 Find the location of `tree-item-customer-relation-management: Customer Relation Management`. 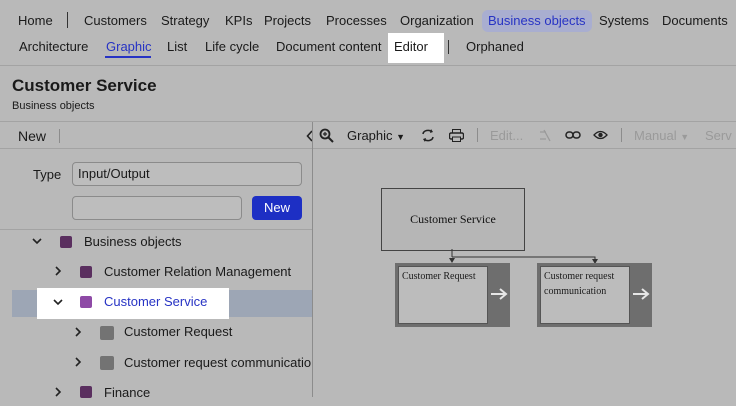

tree-item-customer-relation-management: Customer Relation Management is located at coordinates (197, 272).